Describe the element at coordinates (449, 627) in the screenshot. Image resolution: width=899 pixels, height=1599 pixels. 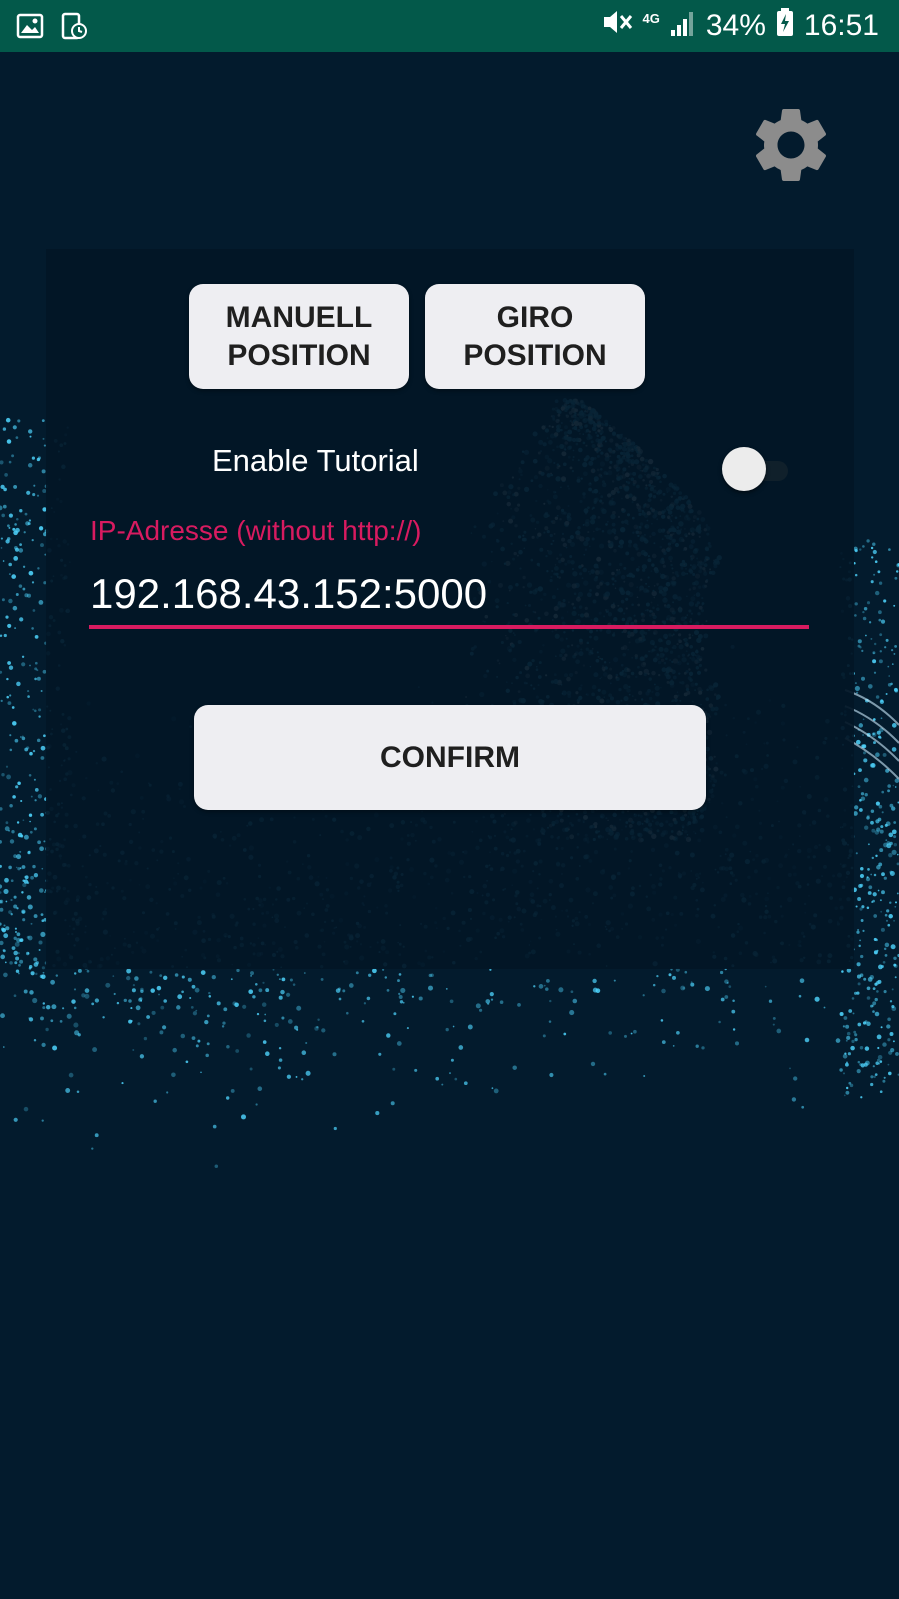
I see `ip-input-underline` at that location.